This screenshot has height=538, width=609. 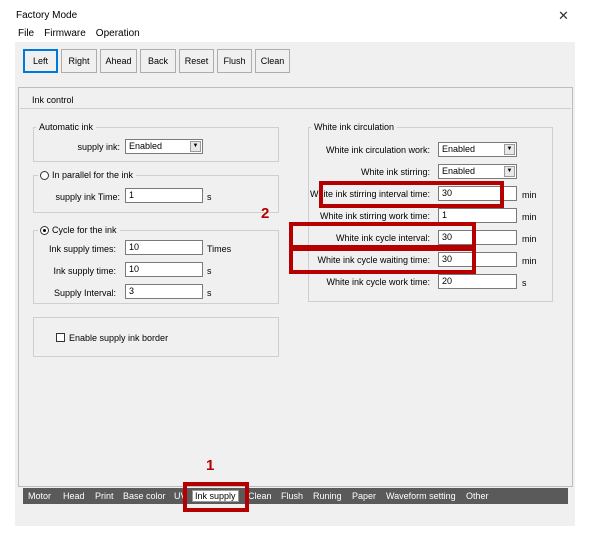 What do you see at coordinates (210, 465) in the screenshot?
I see `annotation-one: 1` at bounding box center [210, 465].